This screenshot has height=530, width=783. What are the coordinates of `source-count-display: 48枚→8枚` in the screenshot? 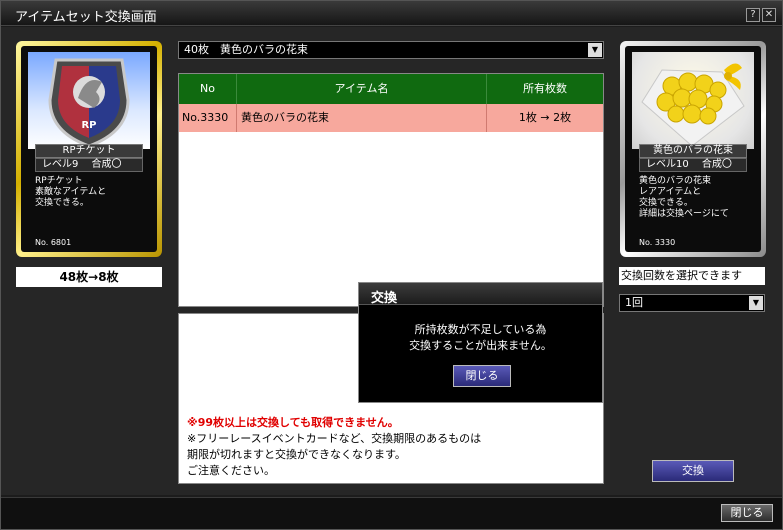 It's located at (89, 277).